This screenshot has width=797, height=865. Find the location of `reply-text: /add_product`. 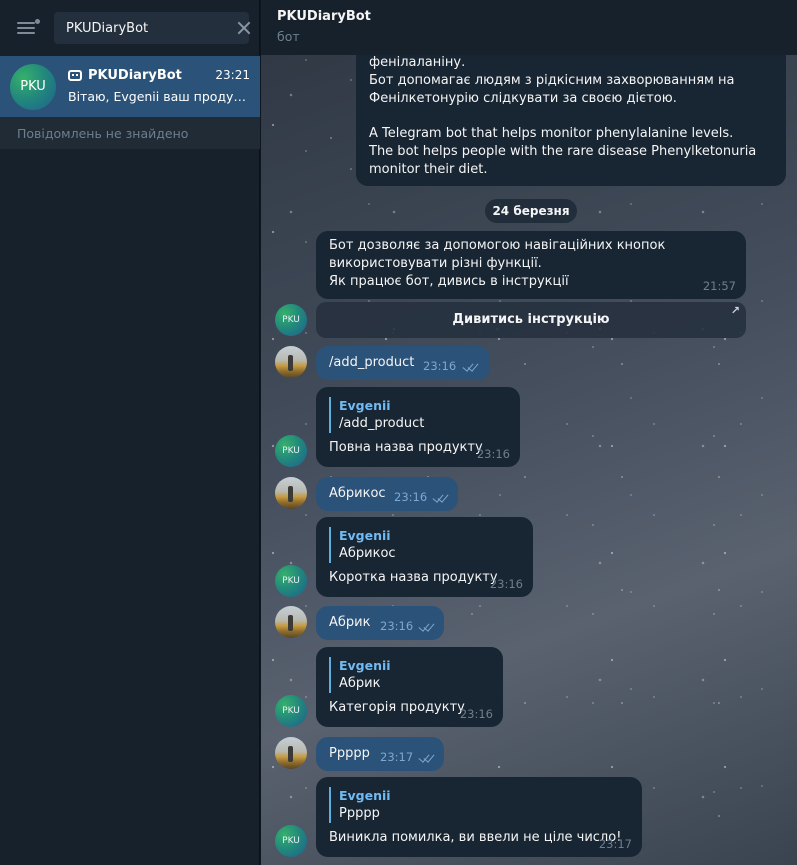

reply-text: /add_product is located at coordinates (382, 423).